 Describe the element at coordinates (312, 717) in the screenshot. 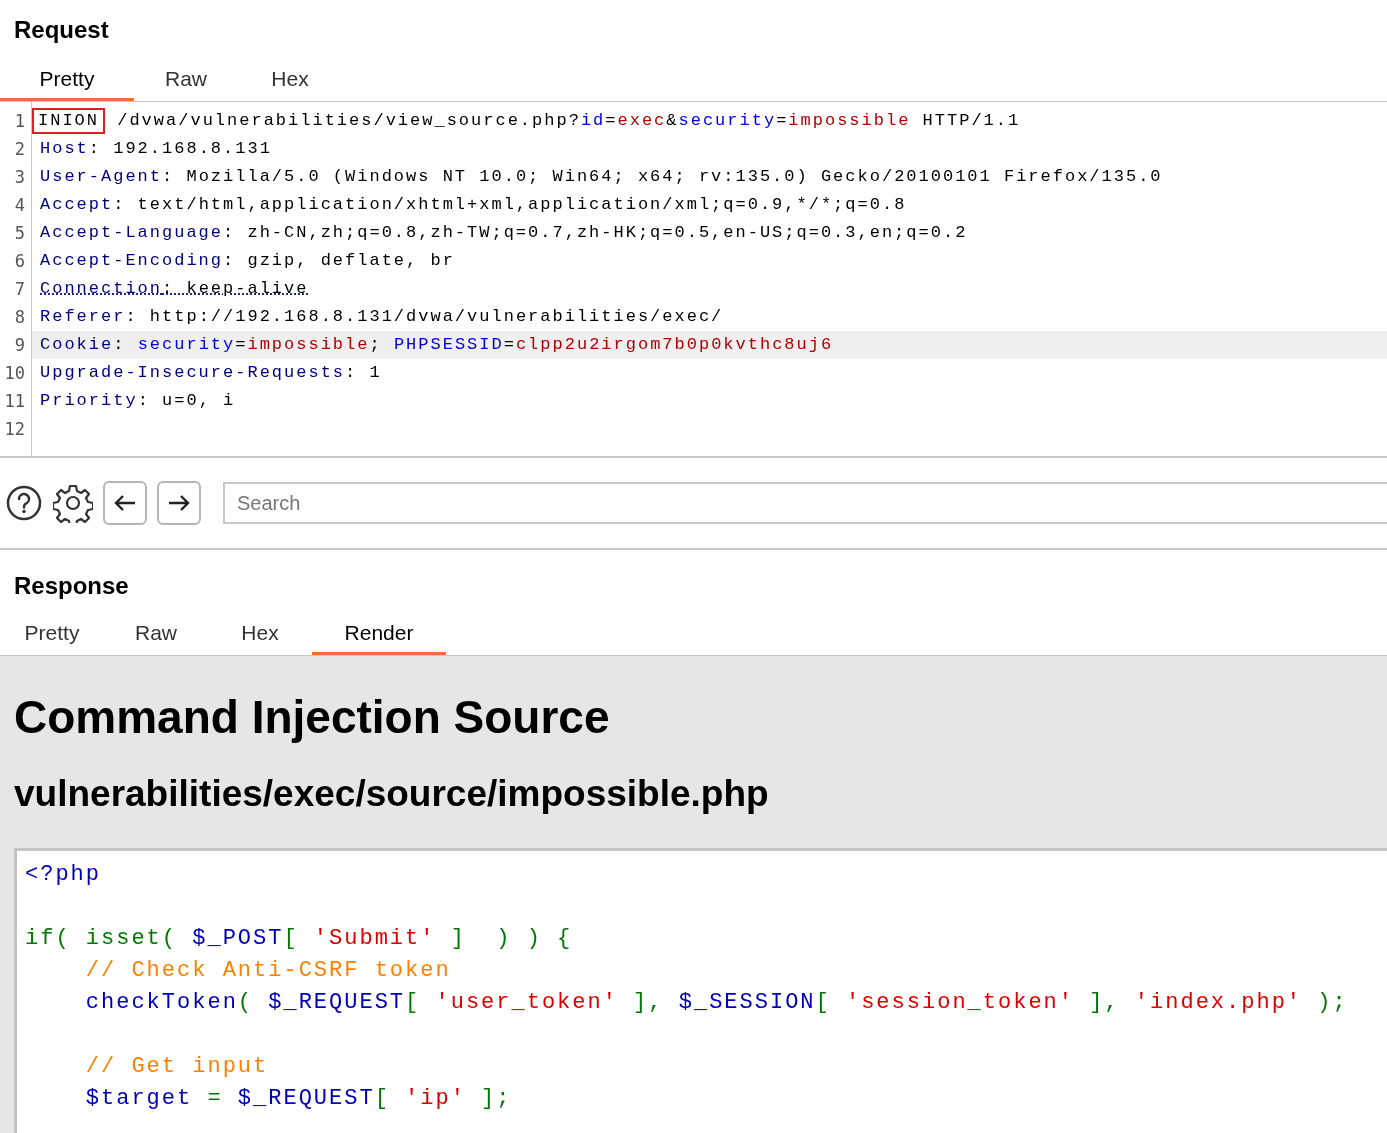

I see `page-heading: Command Injection Source` at that location.